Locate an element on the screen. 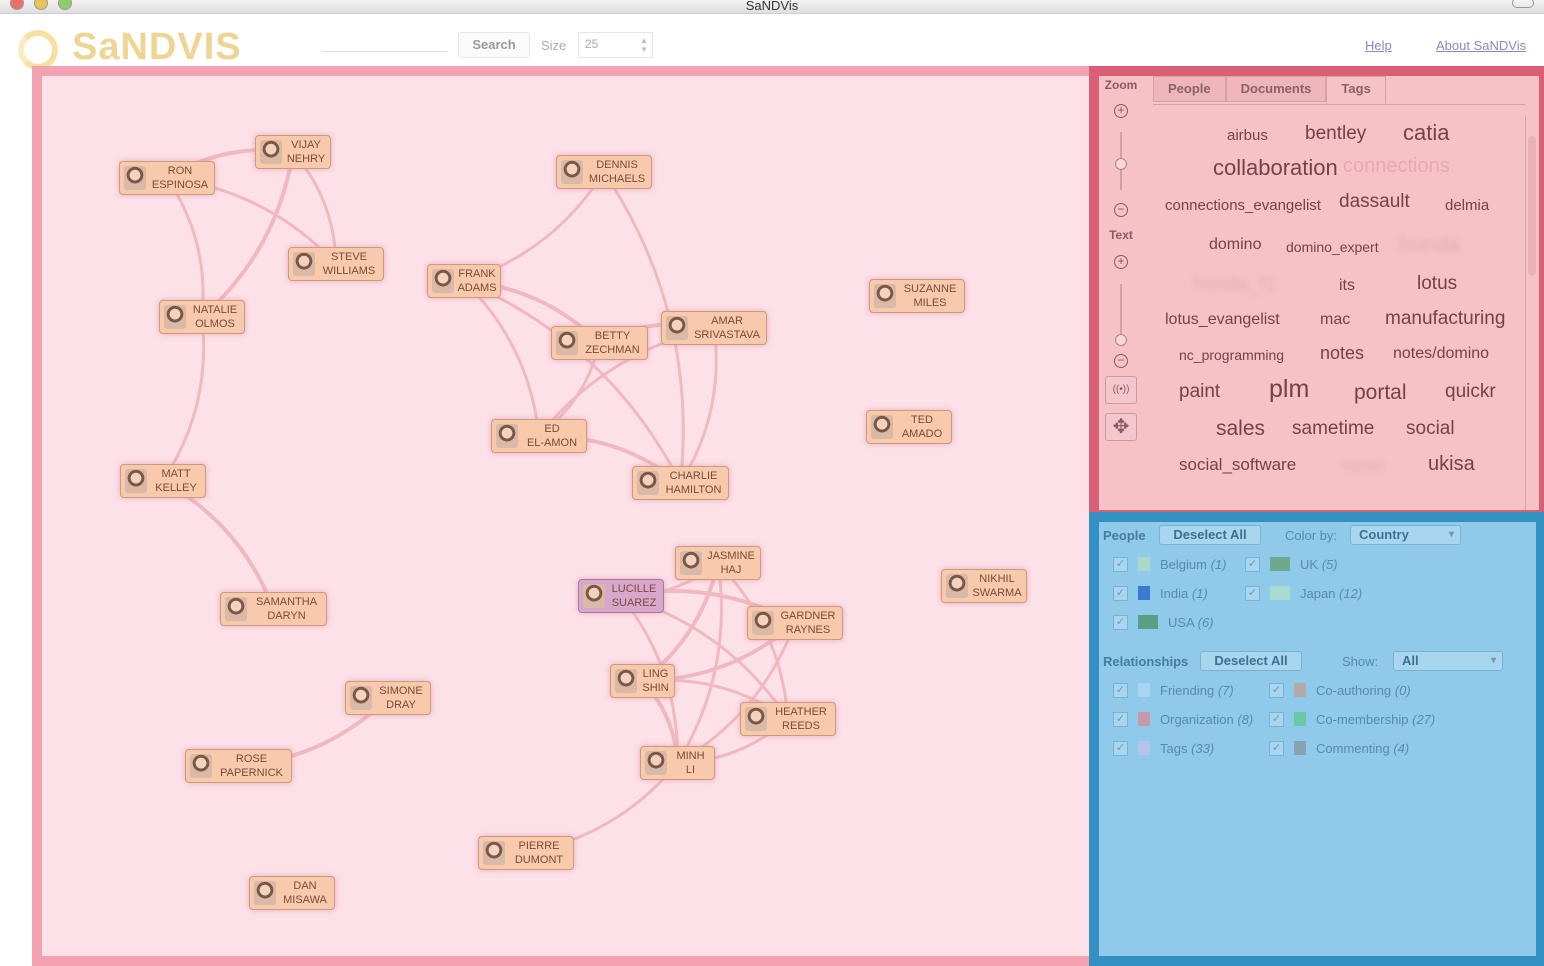 The height and width of the screenshot is (966, 1544). person-node: STEVE WILLIAMS is located at coordinates (336, 264).